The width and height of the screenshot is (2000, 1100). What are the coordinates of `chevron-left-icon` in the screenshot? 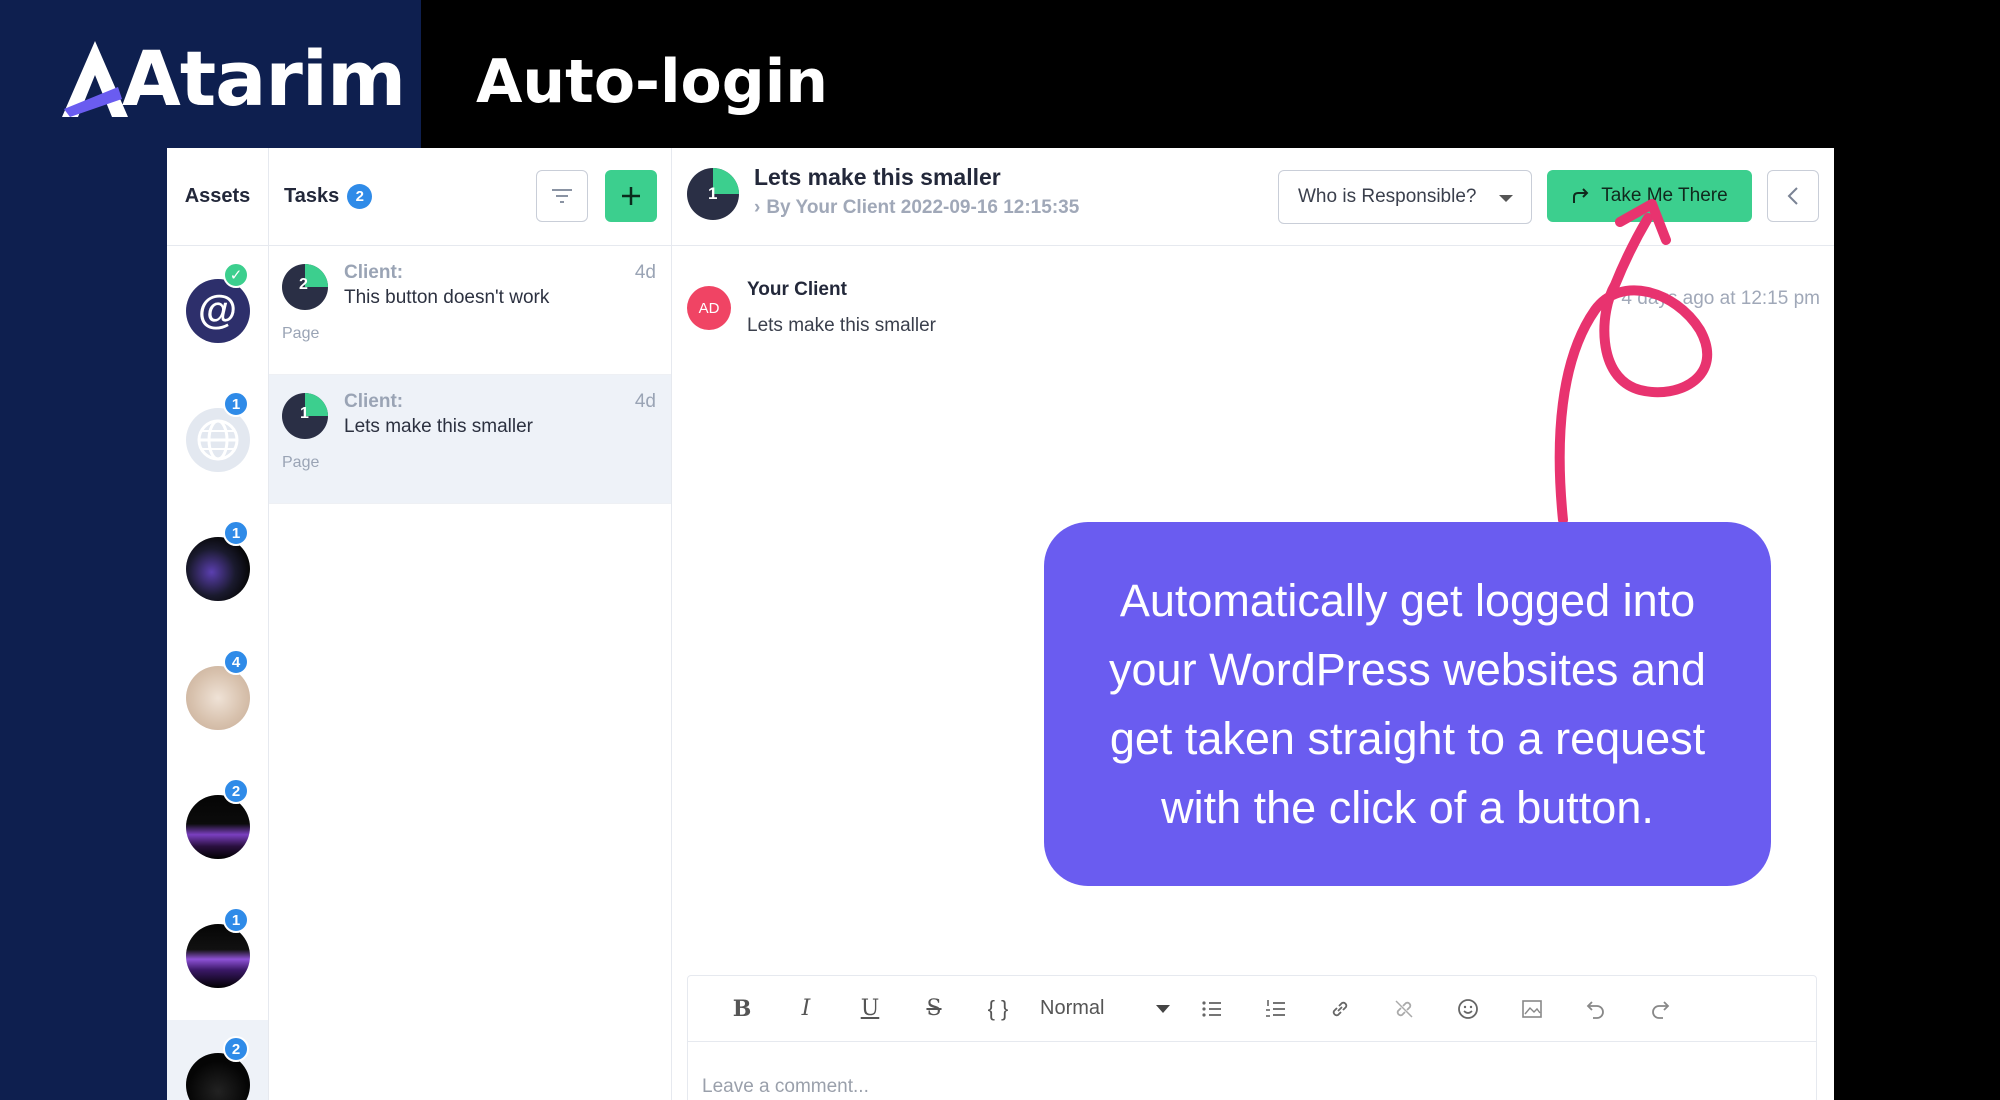 It's located at (1792, 196).